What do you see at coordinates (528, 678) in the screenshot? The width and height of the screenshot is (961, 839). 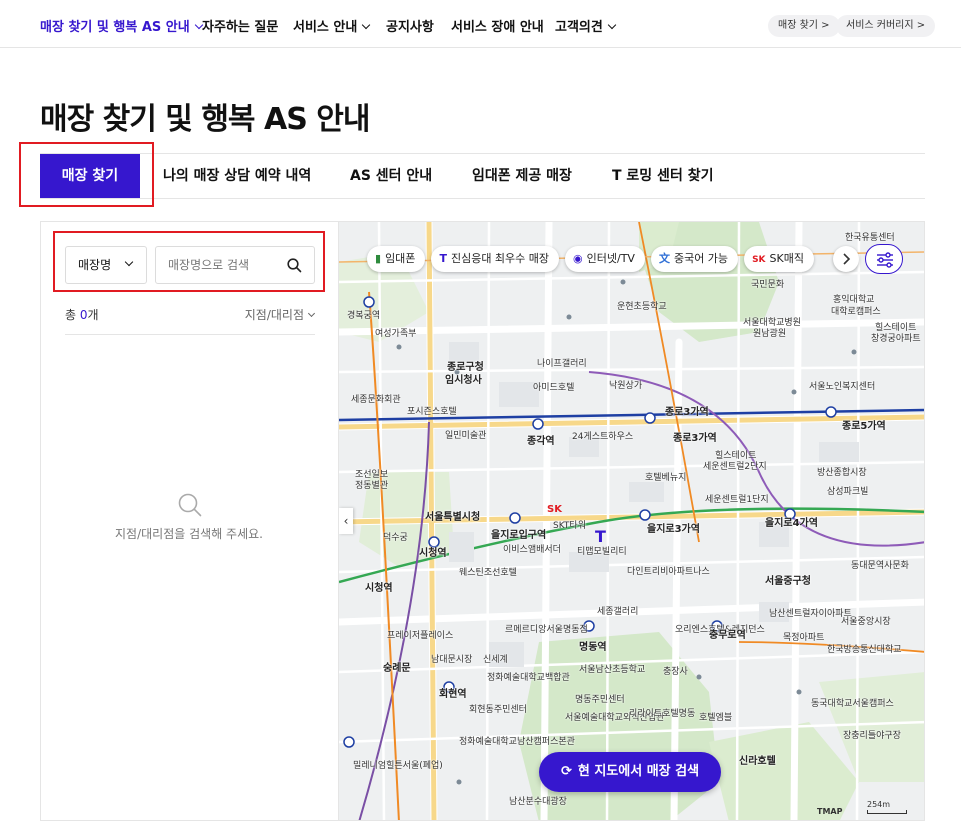 I see `map-label: 정화예술대학교백합관` at bounding box center [528, 678].